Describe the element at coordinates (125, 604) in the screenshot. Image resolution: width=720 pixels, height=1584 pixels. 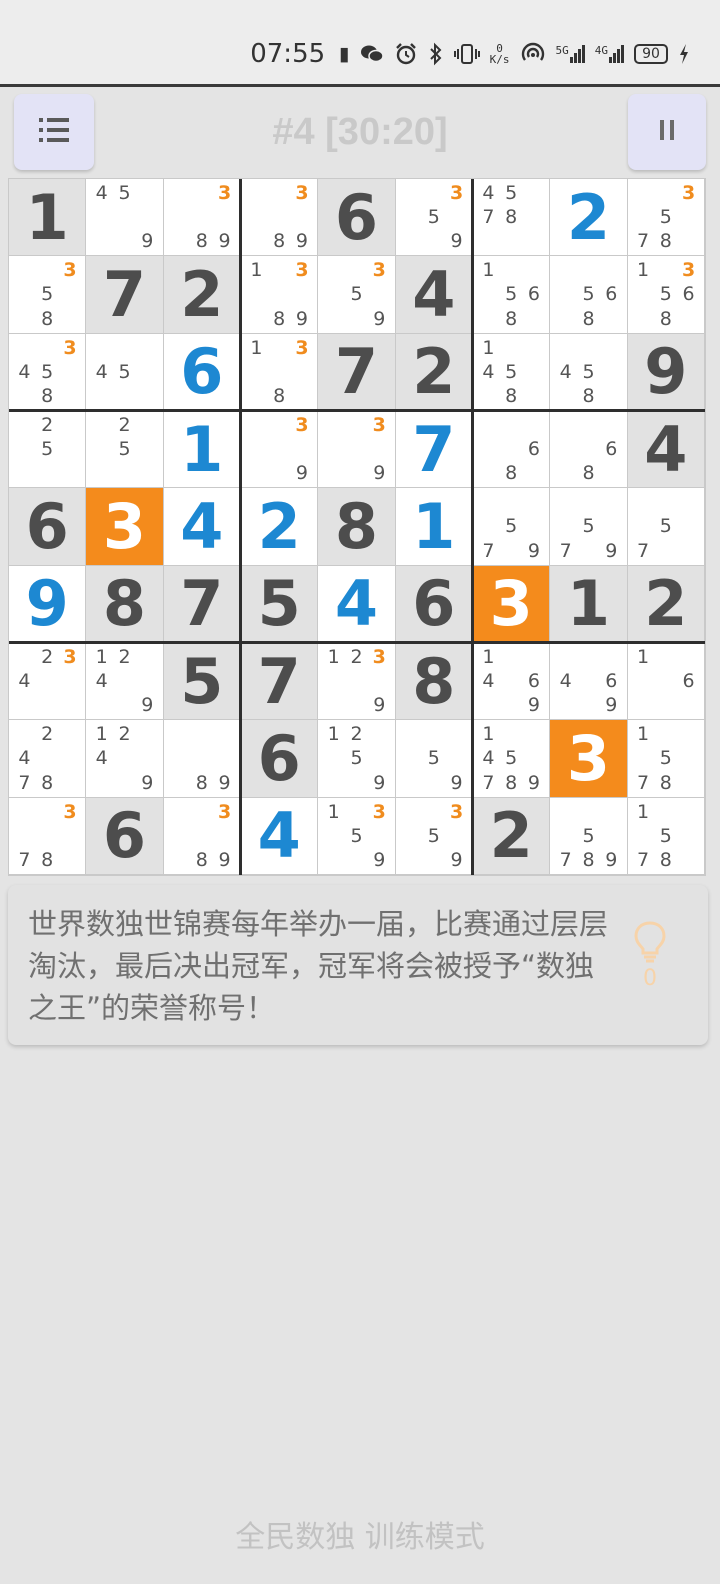
I see `cell-r6c2: 8` at that location.